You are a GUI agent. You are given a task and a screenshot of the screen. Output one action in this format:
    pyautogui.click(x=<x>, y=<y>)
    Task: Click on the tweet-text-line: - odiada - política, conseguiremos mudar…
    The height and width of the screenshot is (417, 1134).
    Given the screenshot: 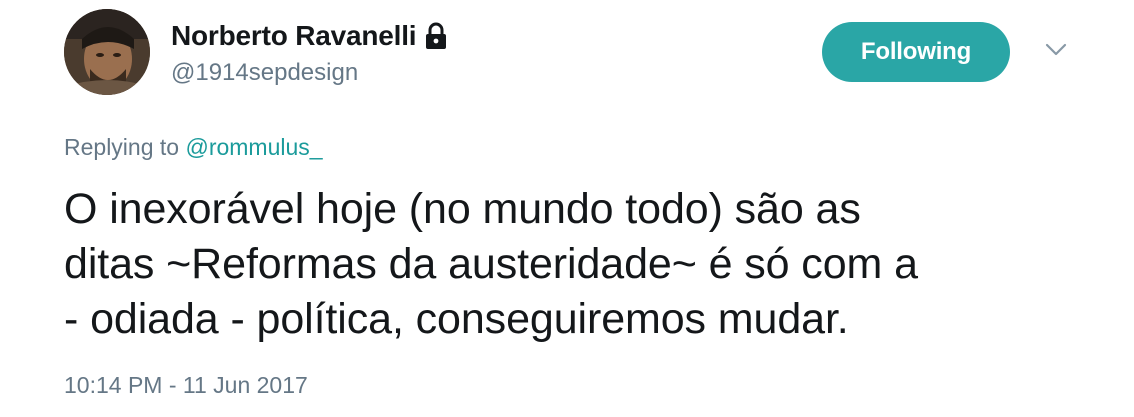 What is the action you would take?
    pyautogui.click(x=456, y=319)
    